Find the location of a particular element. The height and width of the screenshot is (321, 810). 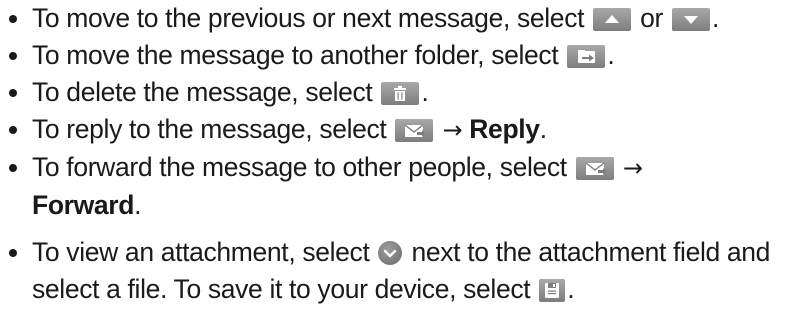

list-item-delete: To delete the message, select . is located at coordinates (405, 92).